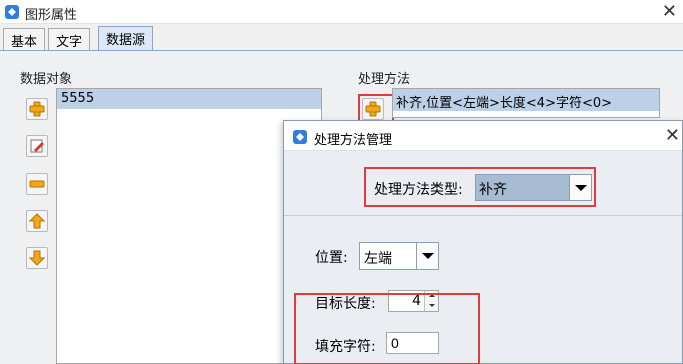 The image size is (683, 364). I want to click on remove-data-object-button, so click(37, 184).